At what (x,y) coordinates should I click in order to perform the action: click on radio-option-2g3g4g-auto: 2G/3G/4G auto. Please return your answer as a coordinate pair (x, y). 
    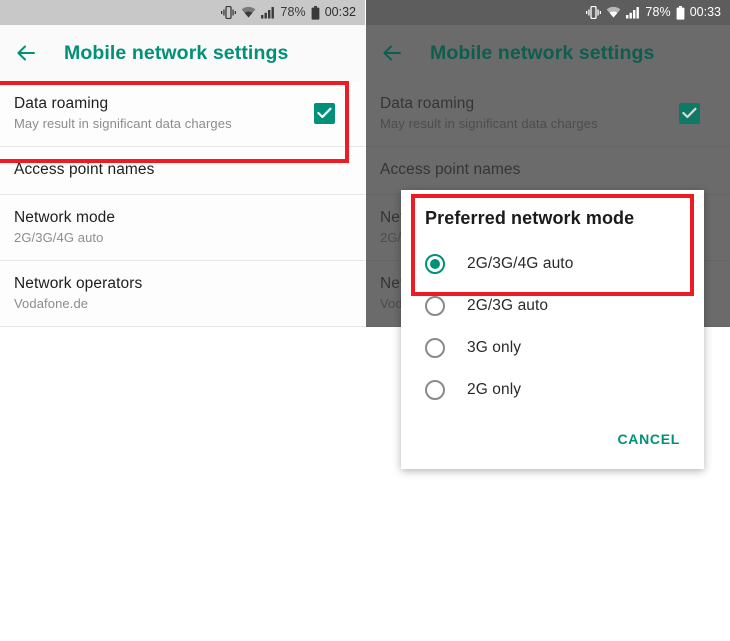
    Looking at the image, I should click on (552, 264).